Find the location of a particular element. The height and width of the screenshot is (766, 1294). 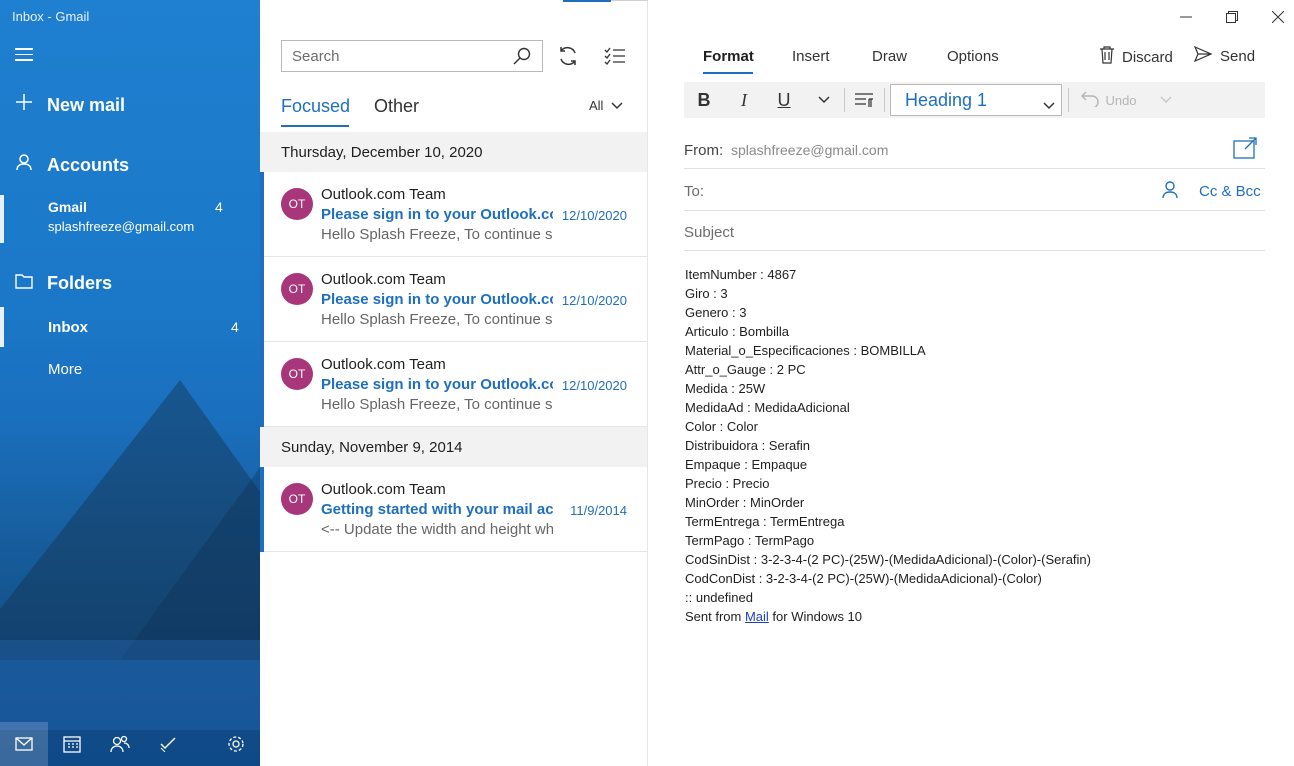

todo-icon is located at coordinates (168, 744).